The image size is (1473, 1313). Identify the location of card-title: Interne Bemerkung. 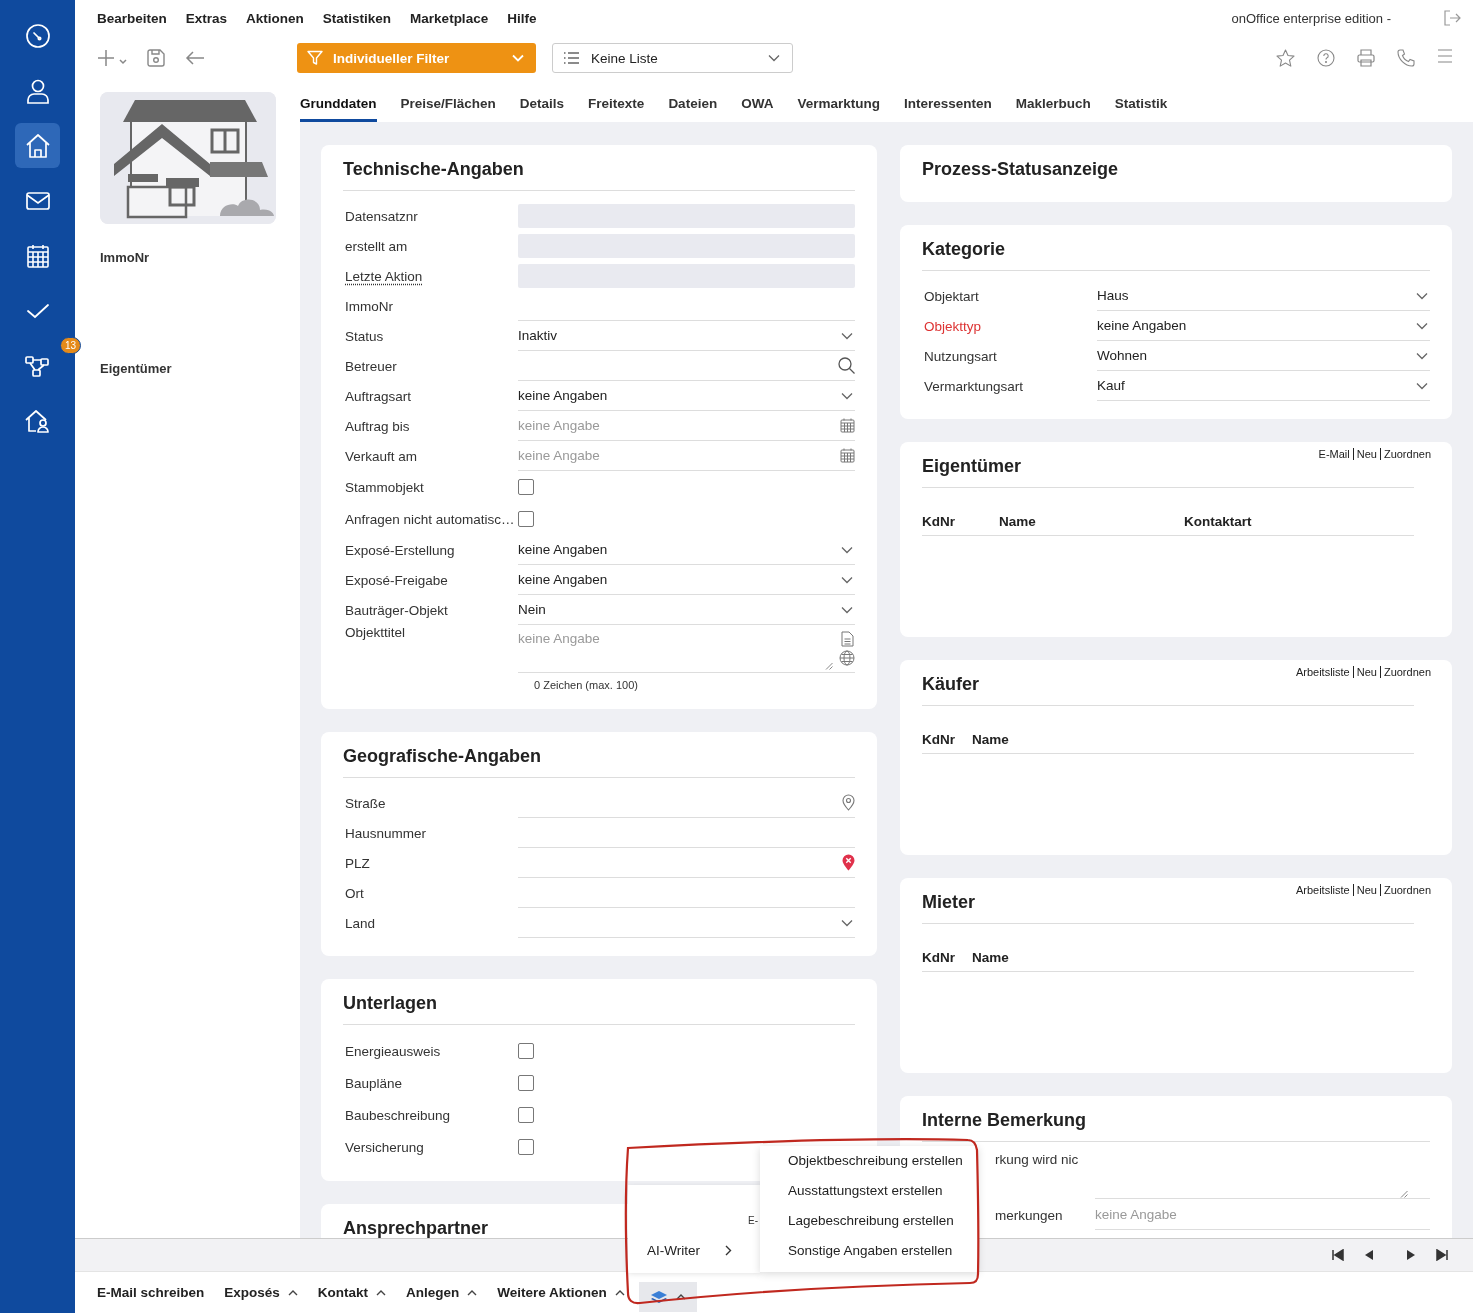
(1004, 1120).